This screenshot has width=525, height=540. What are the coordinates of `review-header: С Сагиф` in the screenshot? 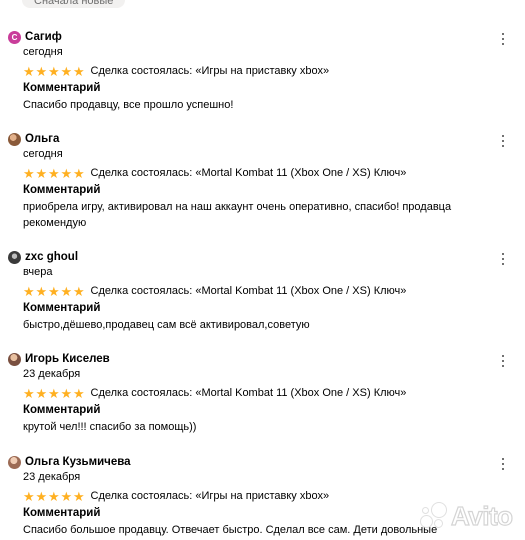 It's located at (35, 37).